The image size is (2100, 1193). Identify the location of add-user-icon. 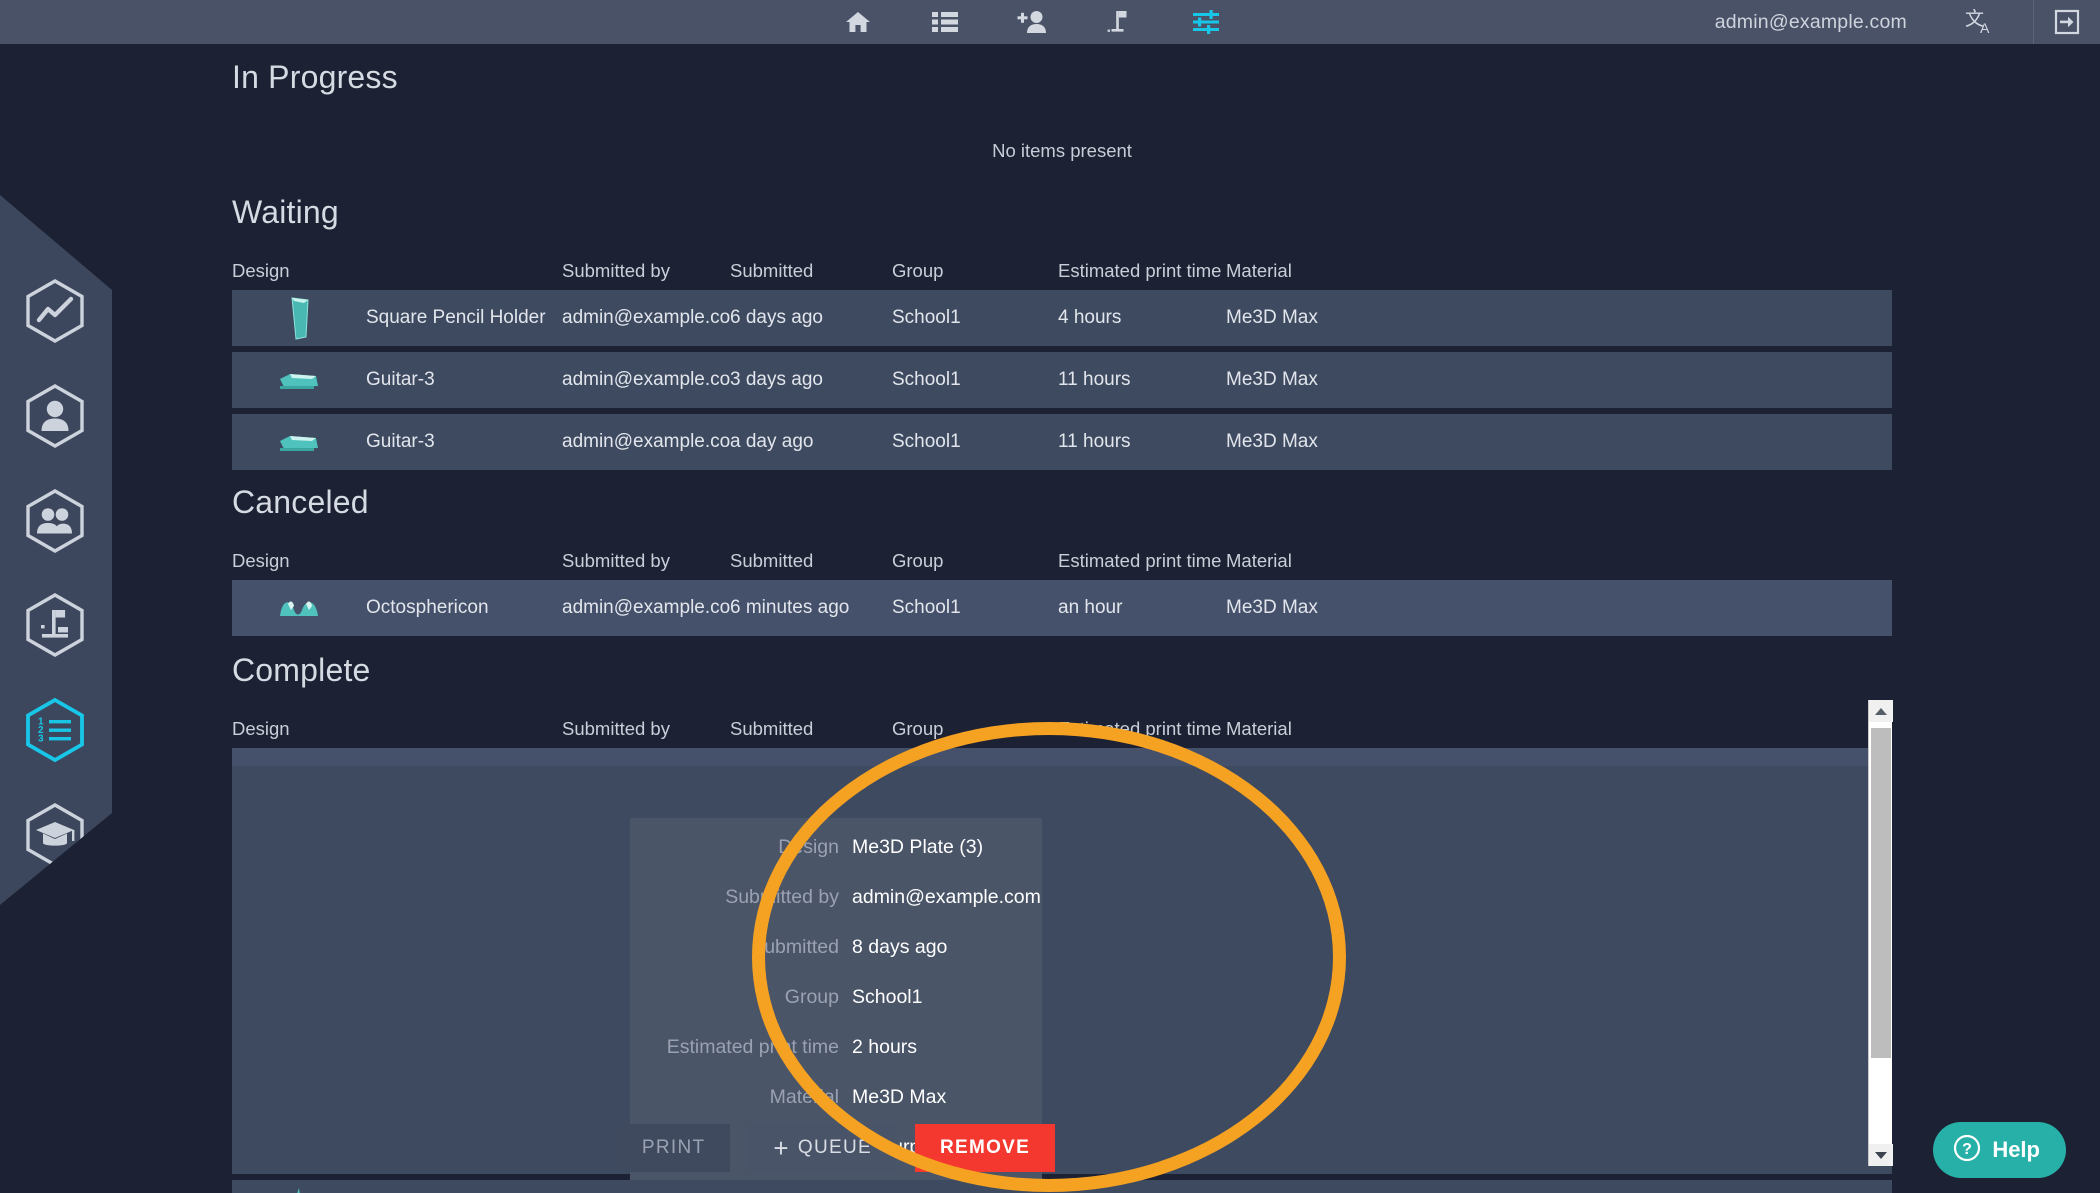
(1032, 22).